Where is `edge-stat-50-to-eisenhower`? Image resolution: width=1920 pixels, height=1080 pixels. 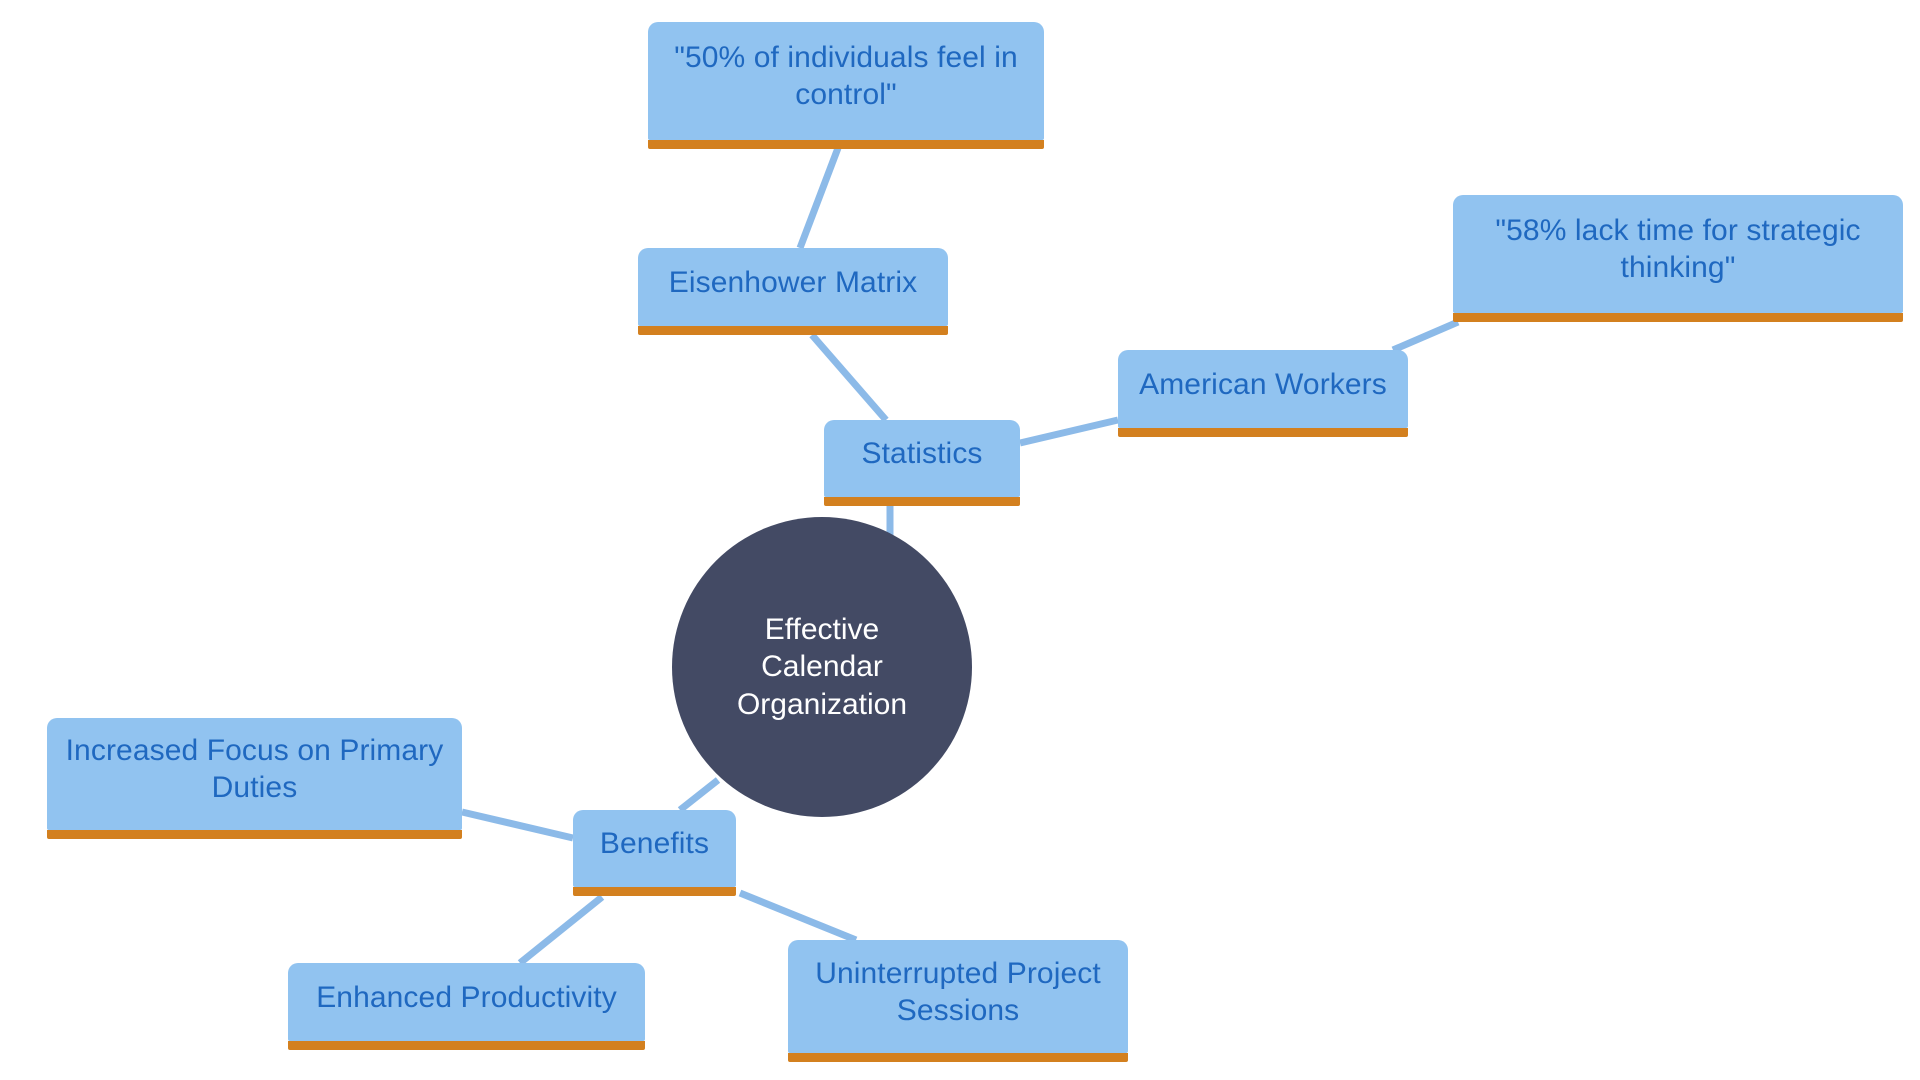 edge-stat-50-to-eisenhower is located at coordinates (819, 198).